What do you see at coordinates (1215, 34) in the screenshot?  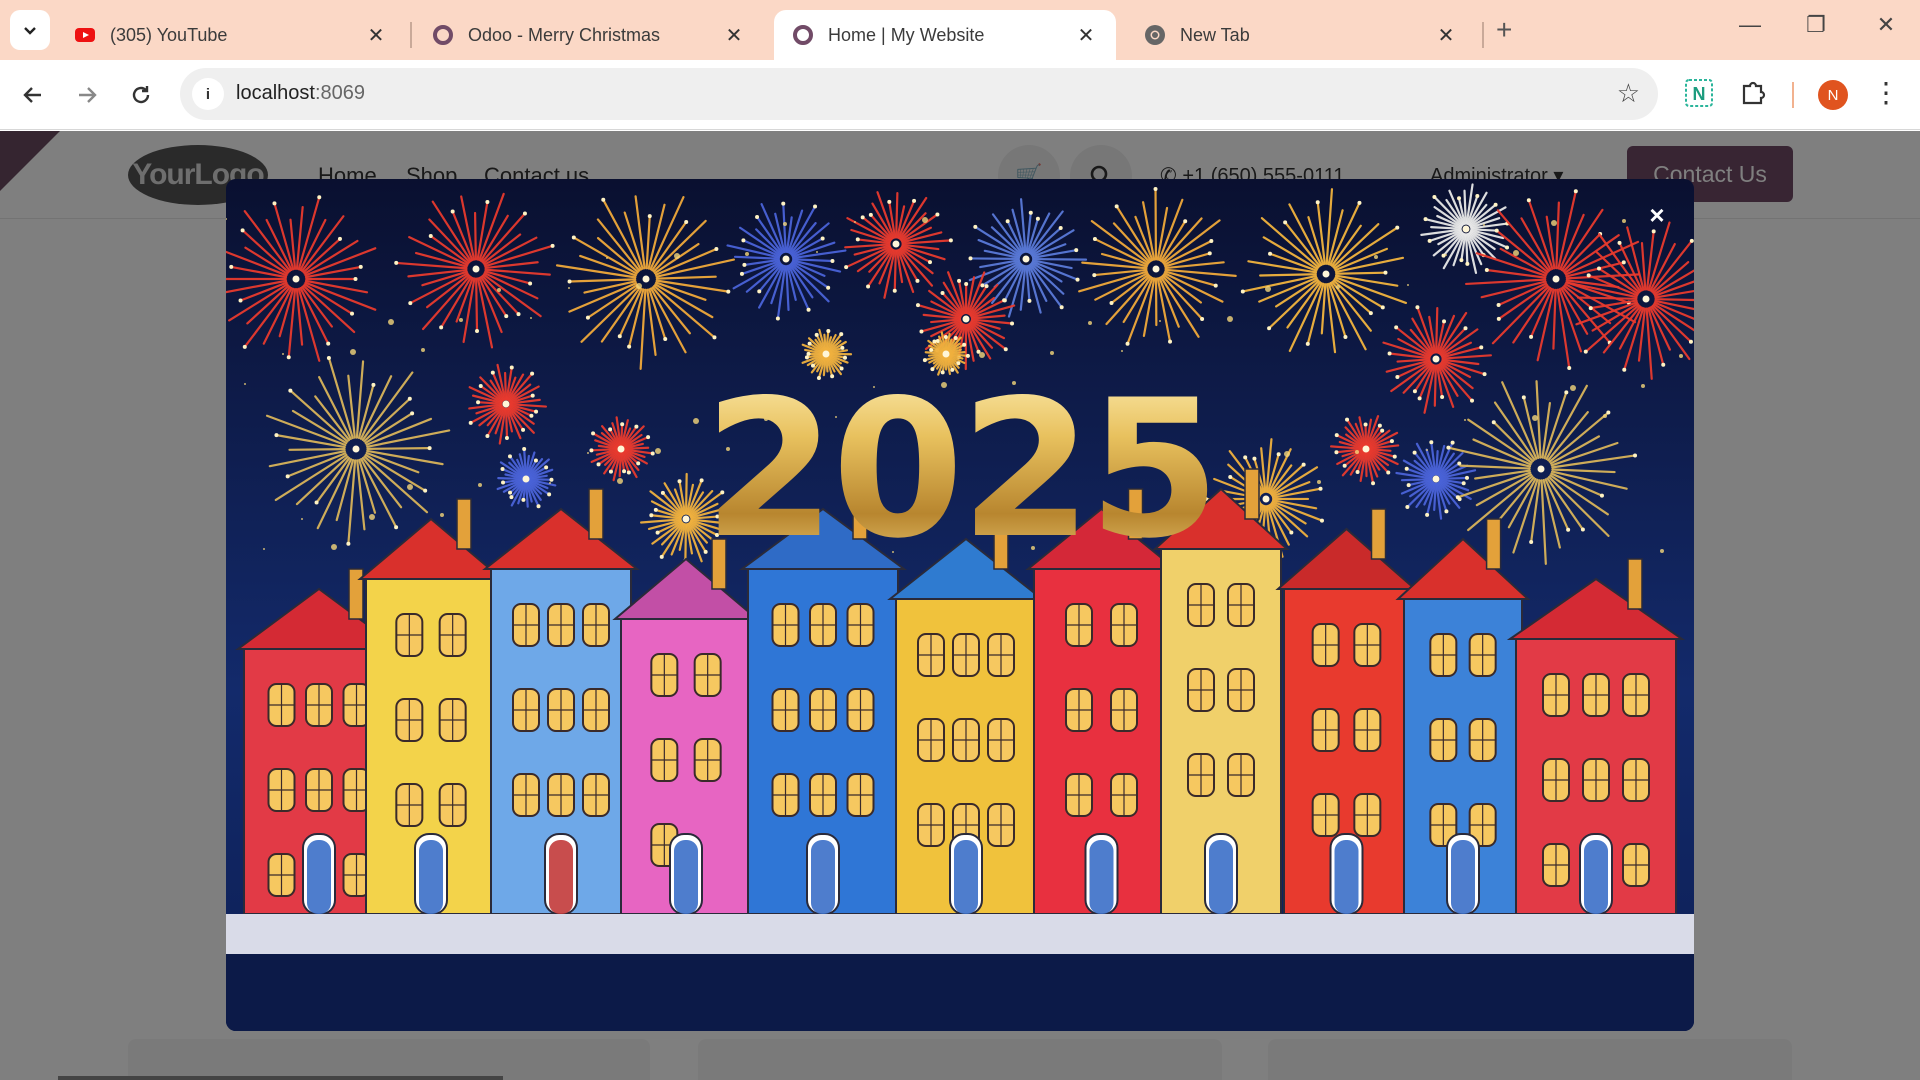 I see `tab-title: New Tab` at bounding box center [1215, 34].